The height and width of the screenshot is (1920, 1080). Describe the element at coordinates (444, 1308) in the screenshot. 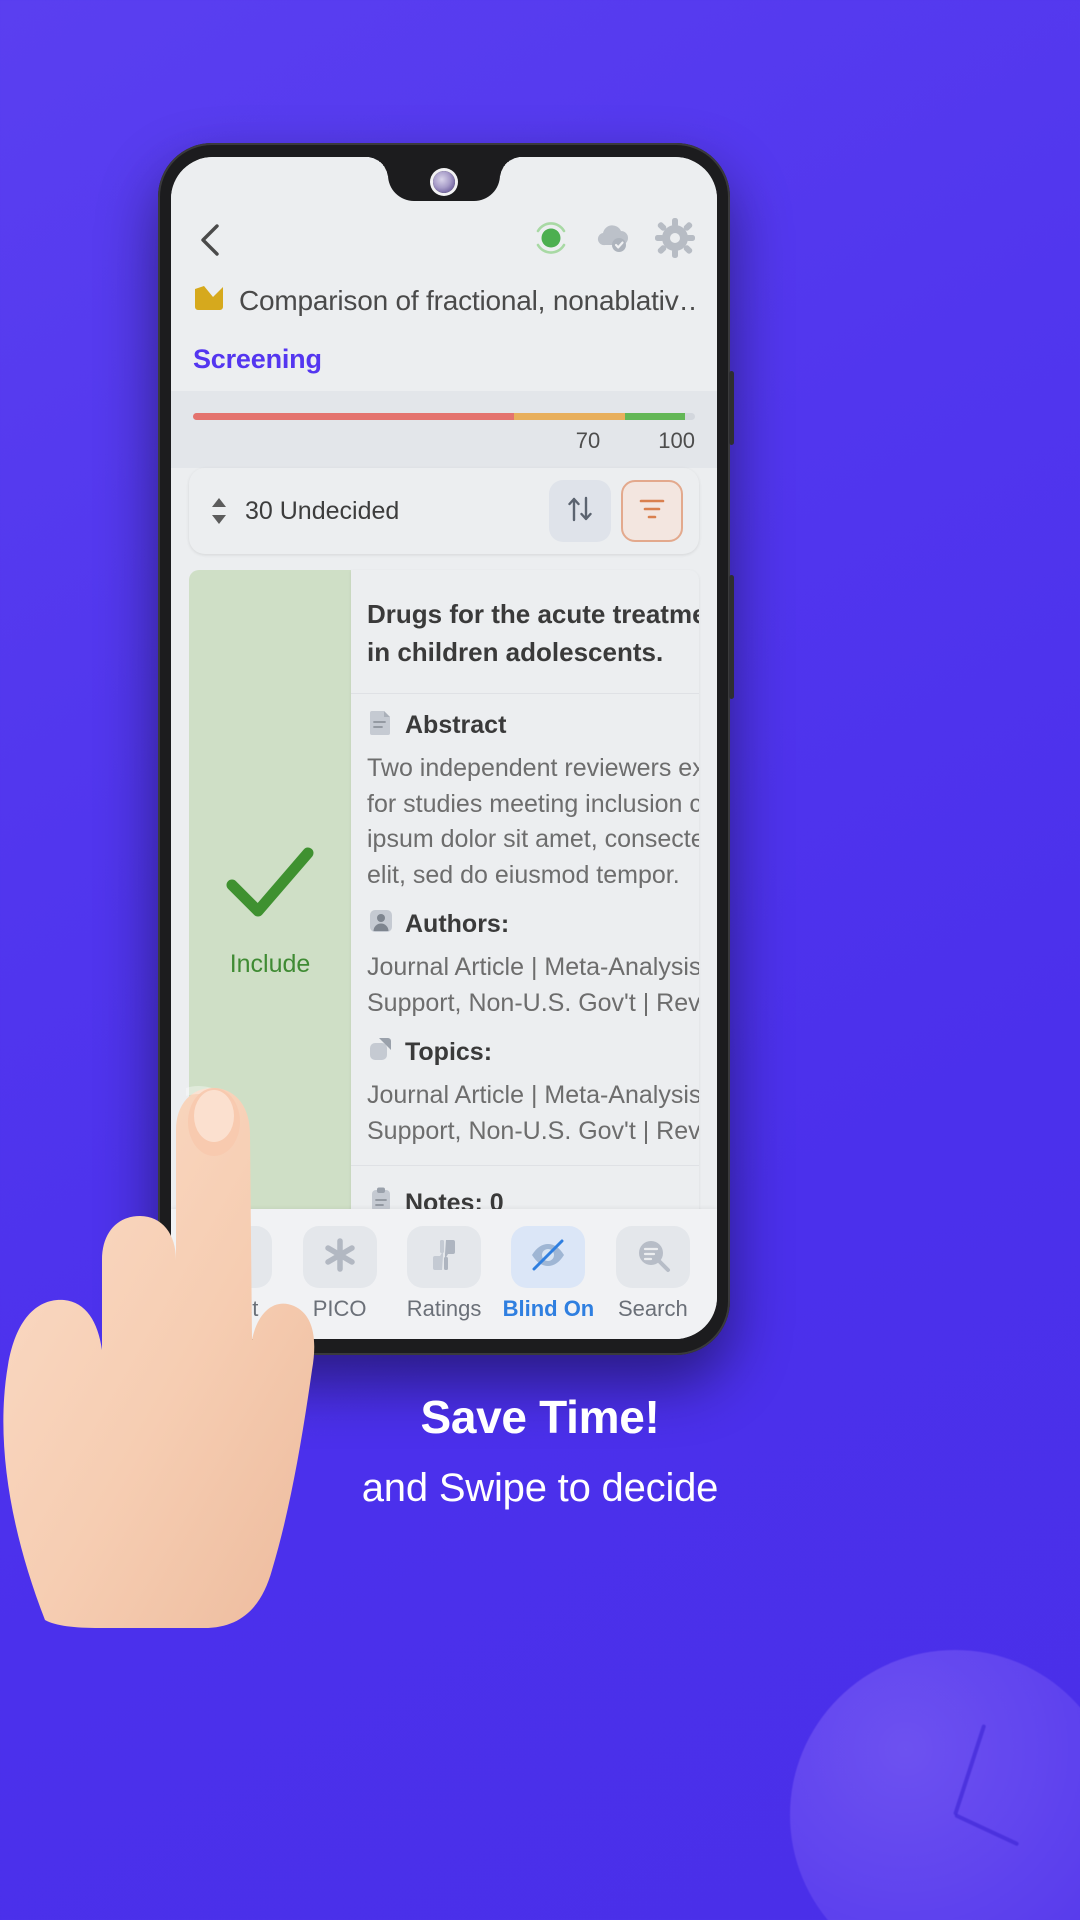

I see `nav-label-ratings: Ratings` at that location.